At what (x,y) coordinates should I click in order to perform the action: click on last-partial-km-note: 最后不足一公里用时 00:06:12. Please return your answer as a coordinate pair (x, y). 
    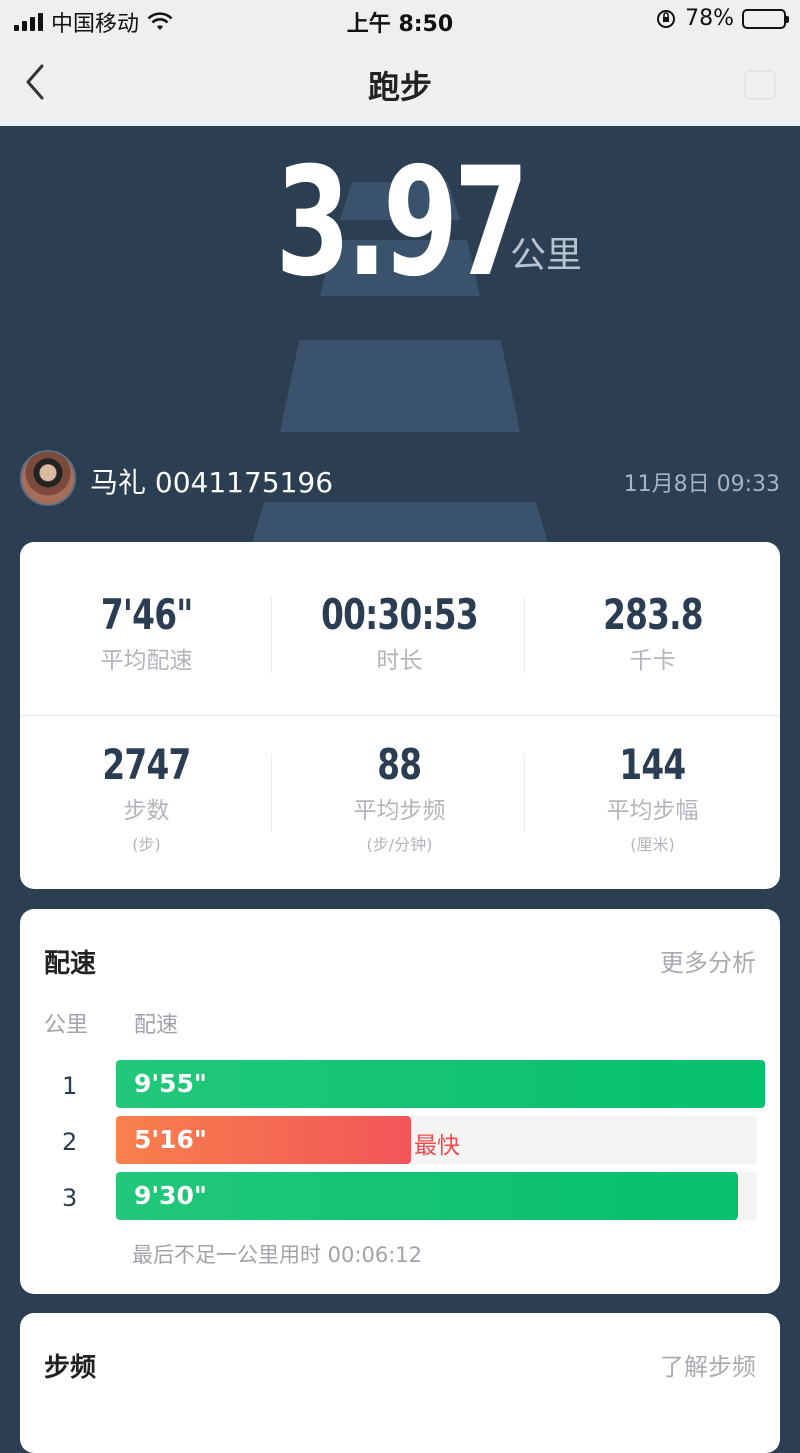
    Looking at the image, I should click on (277, 1255).